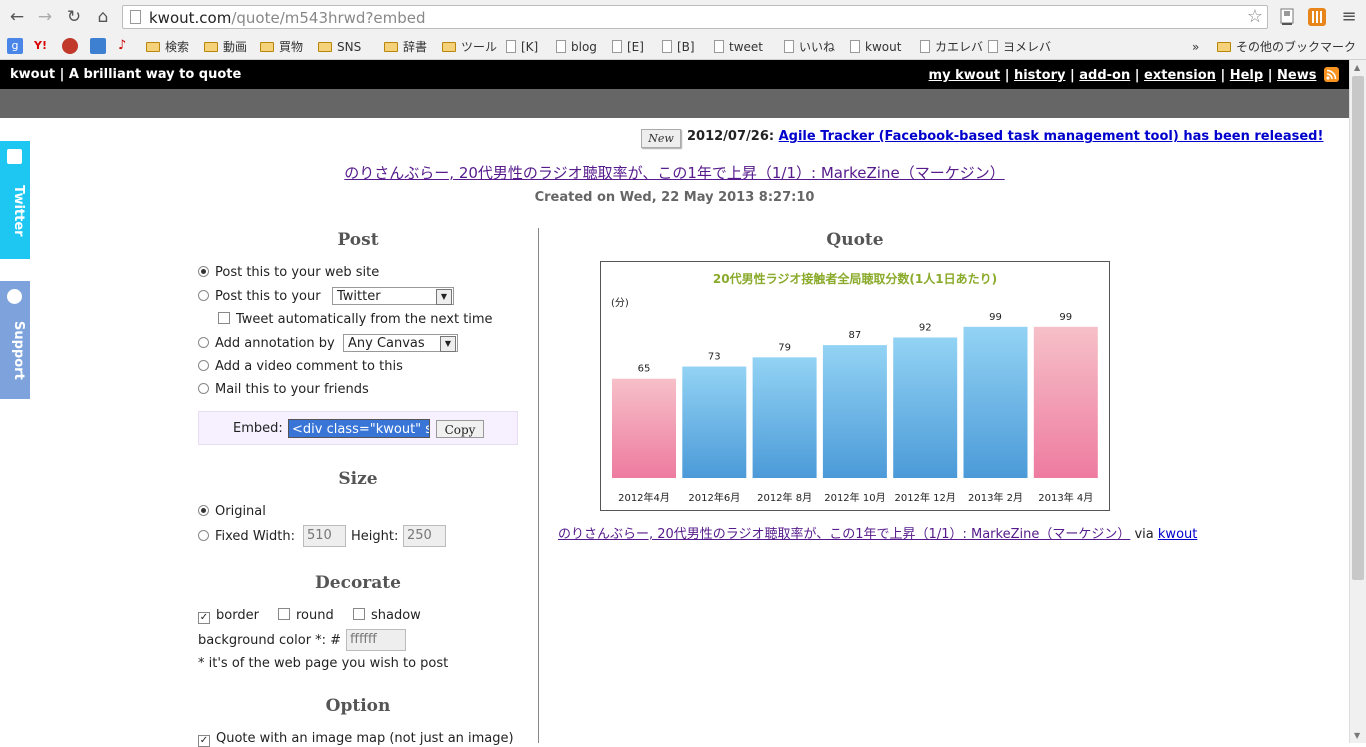  What do you see at coordinates (628, 47) in the screenshot?
I see `bookmark-page: [E]` at bounding box center [628, 47].